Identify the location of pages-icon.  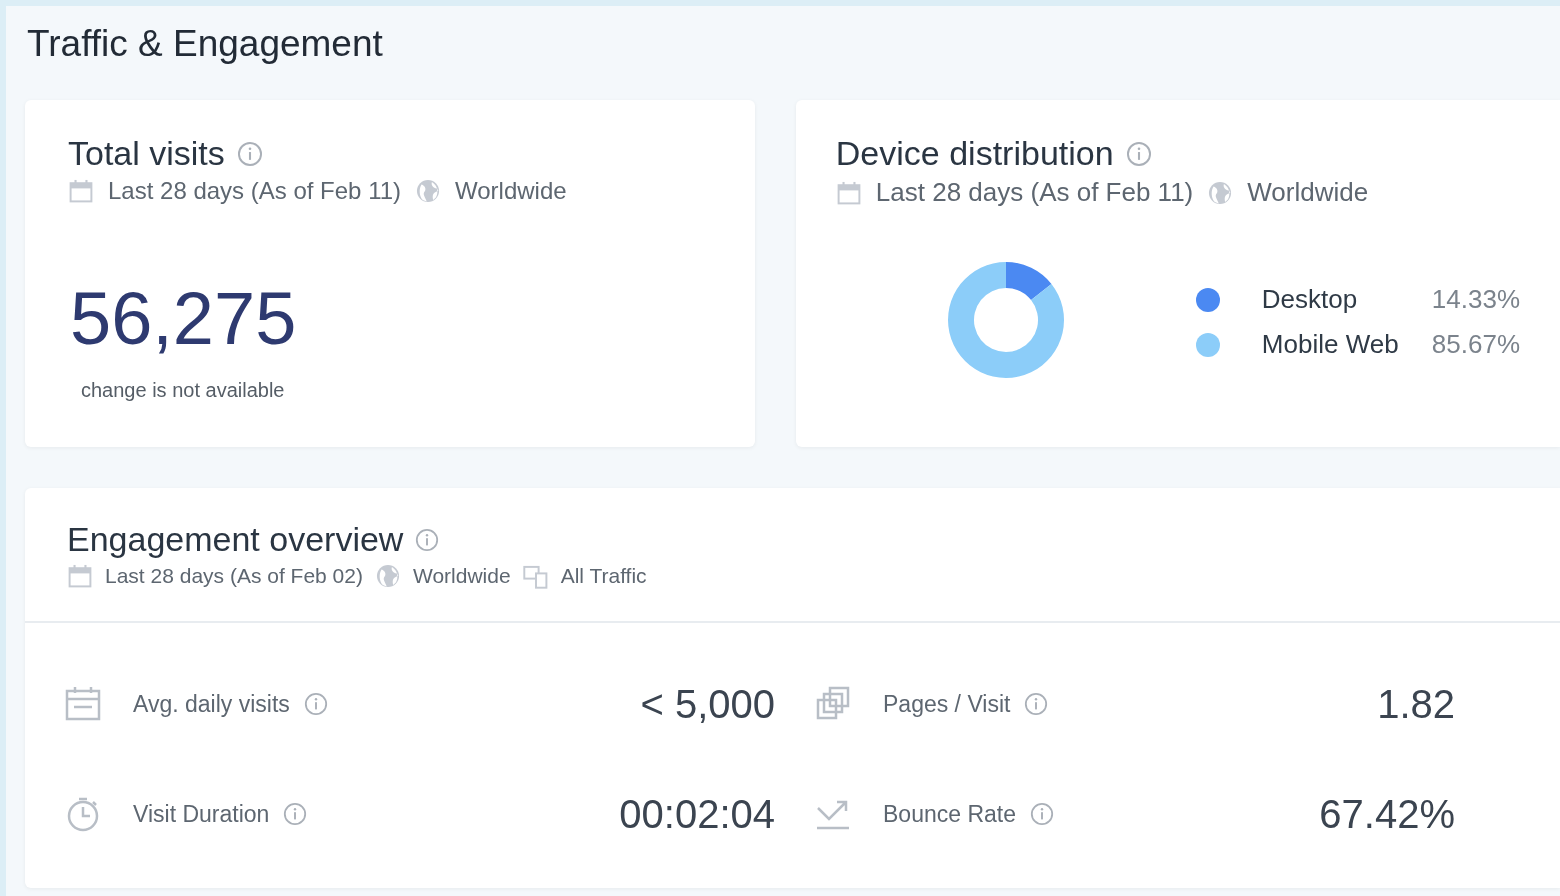
(833, 704).